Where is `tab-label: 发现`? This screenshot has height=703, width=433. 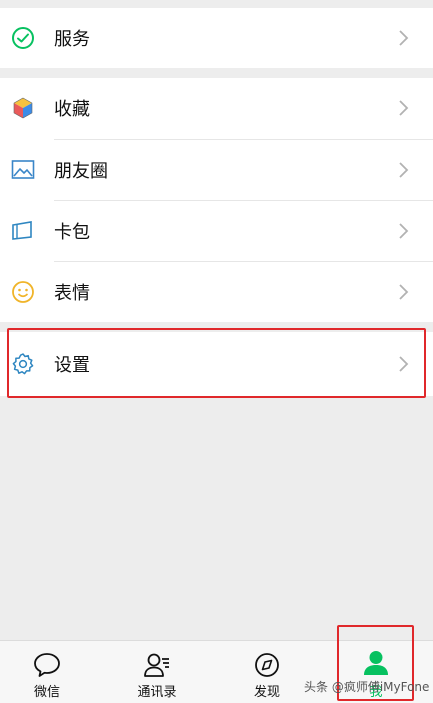 tab-label: 发现 is located at coordinates (266, 692).